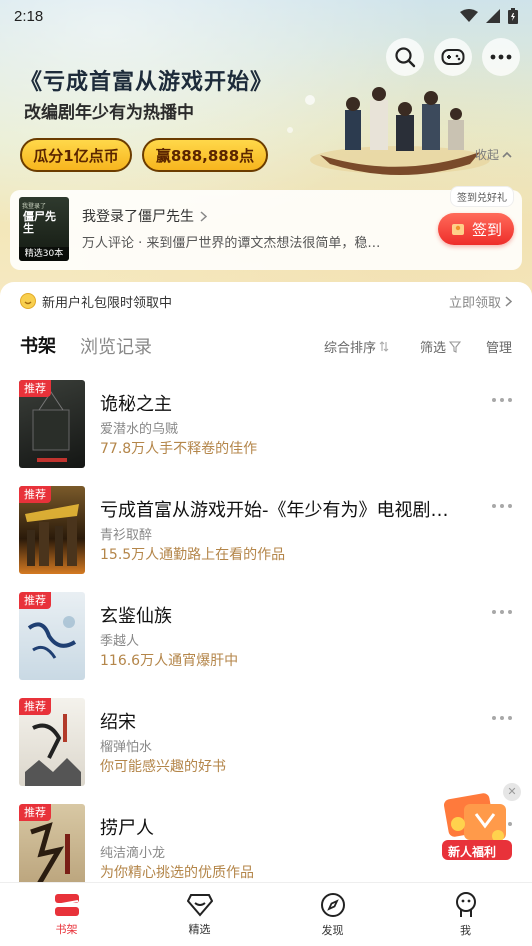 The width and height of the screenshot is (532, 946). I want to click on book-title: 玄鉴仙族, so click(136, 616).